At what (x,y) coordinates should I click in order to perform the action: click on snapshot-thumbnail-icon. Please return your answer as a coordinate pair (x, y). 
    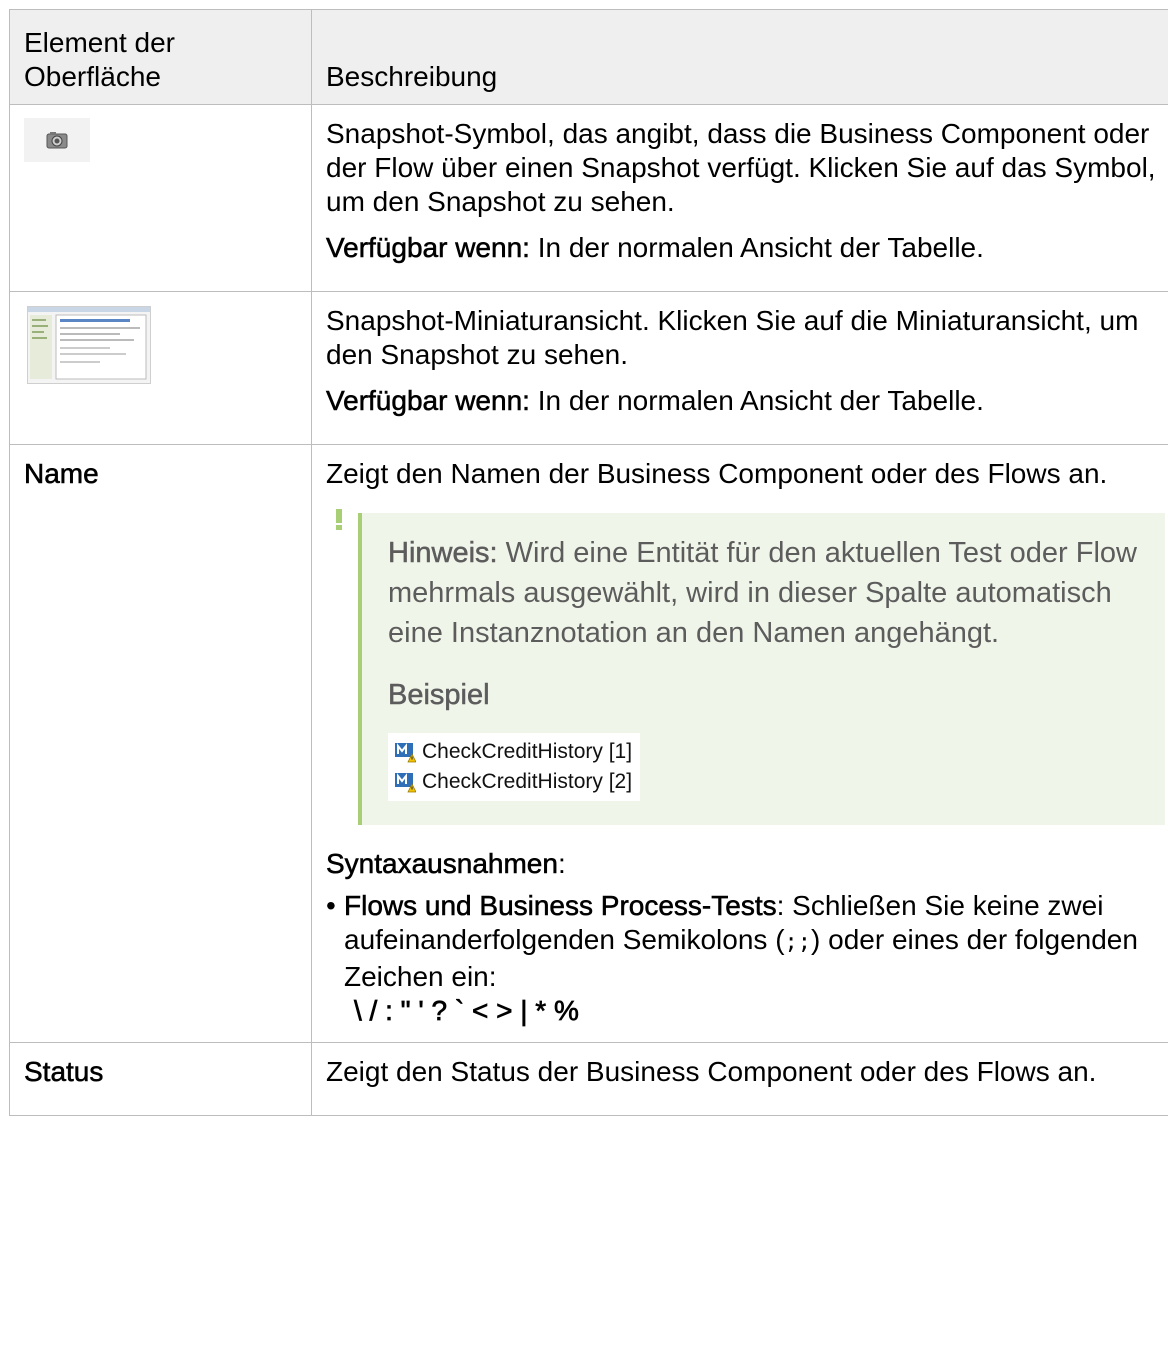
    Looking at the image, I should click on (89, 345).